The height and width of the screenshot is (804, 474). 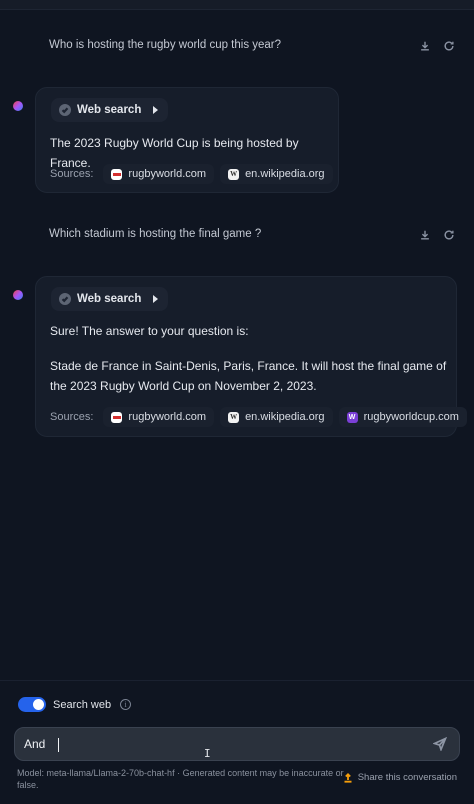 I want to click on chat-input, so click(x=224, y=744).